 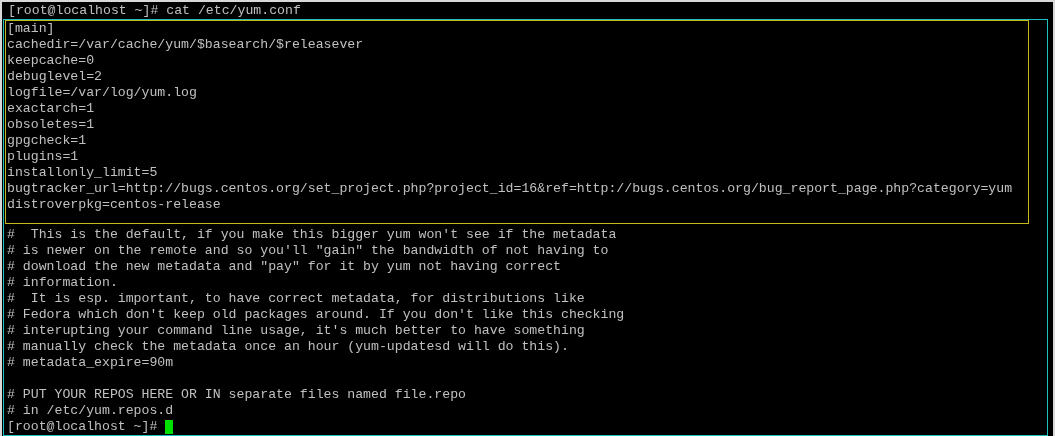 What do you see at coordinates (47, 141) in the screenshot?
I see `config-line: gpgcheck=1` at bounding box center [47, 141].